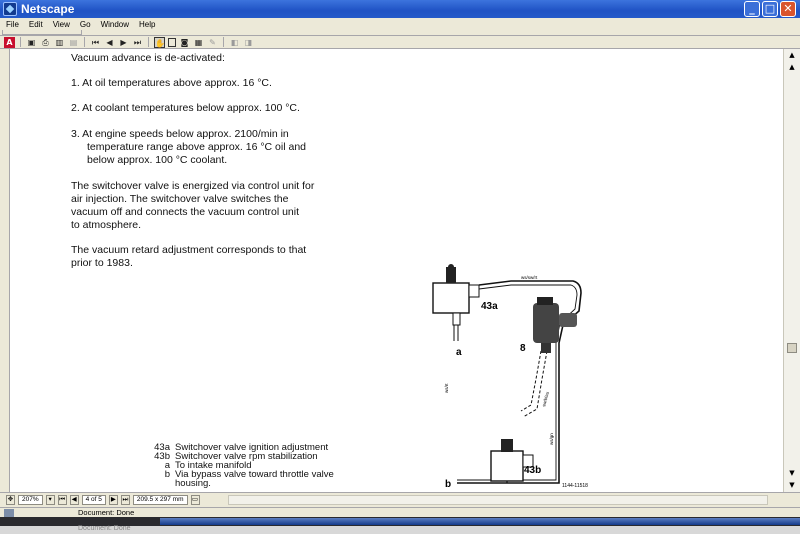 The width and height of the screenshot is (800, 534). I want to click on security-lock-icon, so click(9, 513).